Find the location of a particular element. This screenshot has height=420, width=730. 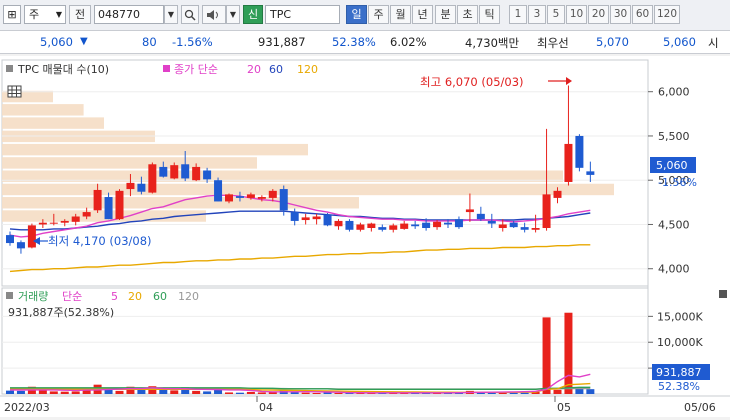

legend-ma60: 60 is located at coordinates (276, 69).